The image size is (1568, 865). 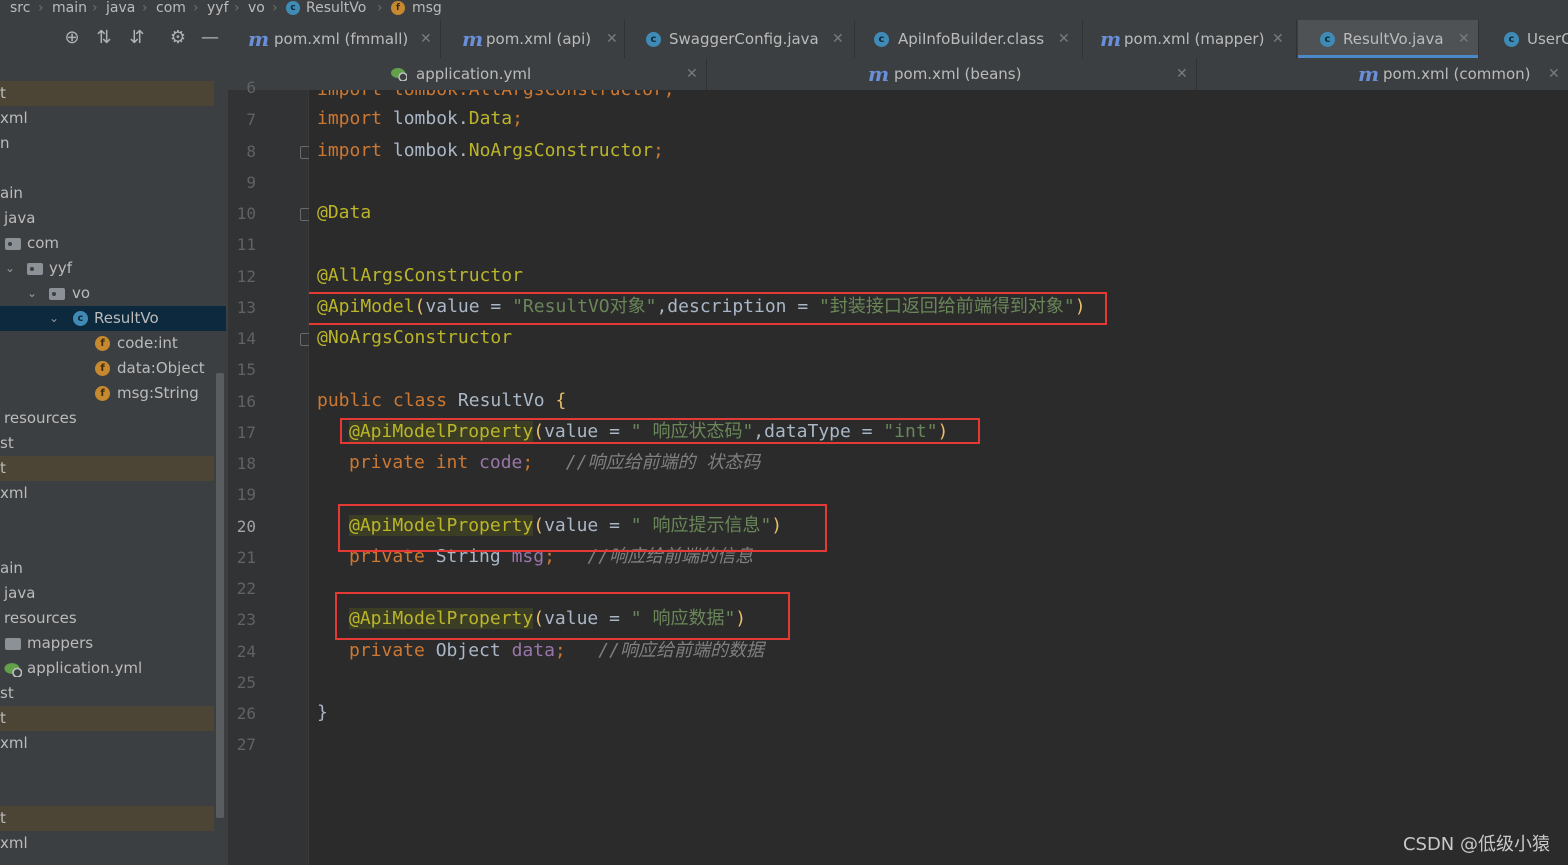 What do you see at coordinates (246, 463) in the screenshot?
I see `line-number: 18` at bounding box center [246, 463].